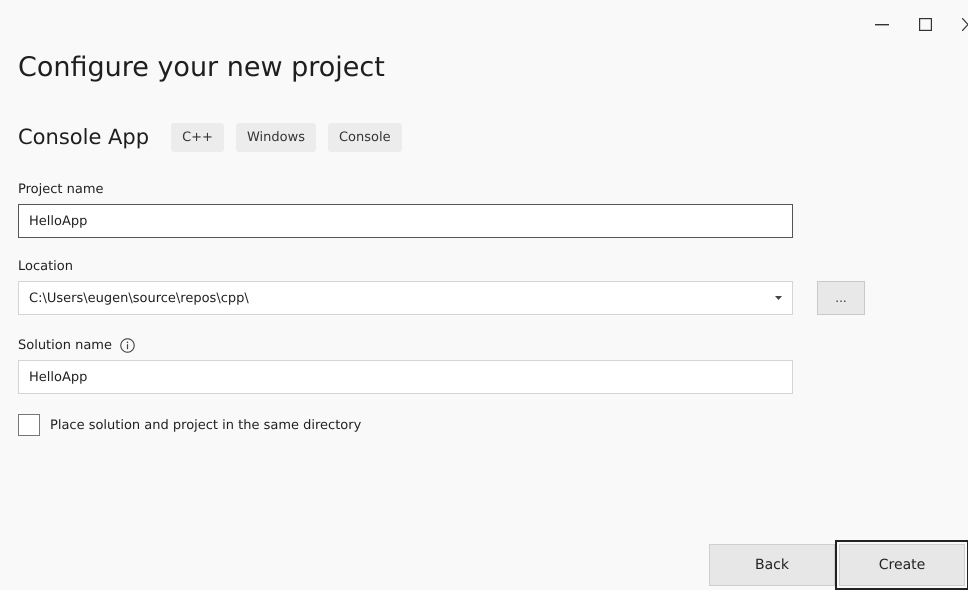 Image resolution: width=968 pixels, height=590 pixels. Describe the element at coordinates (405, 221) in the screenshot. I see `project-name-field: HelloApp` at that location.